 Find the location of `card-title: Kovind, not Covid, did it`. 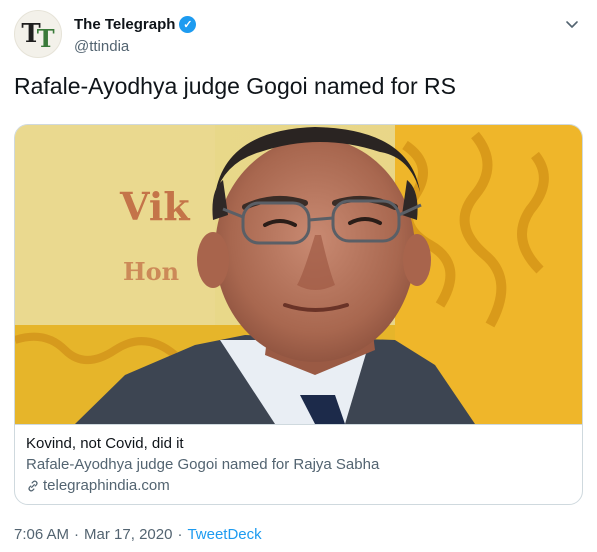

card-title: Kovind, not Covid, did it is located at coordinates (105, 443).